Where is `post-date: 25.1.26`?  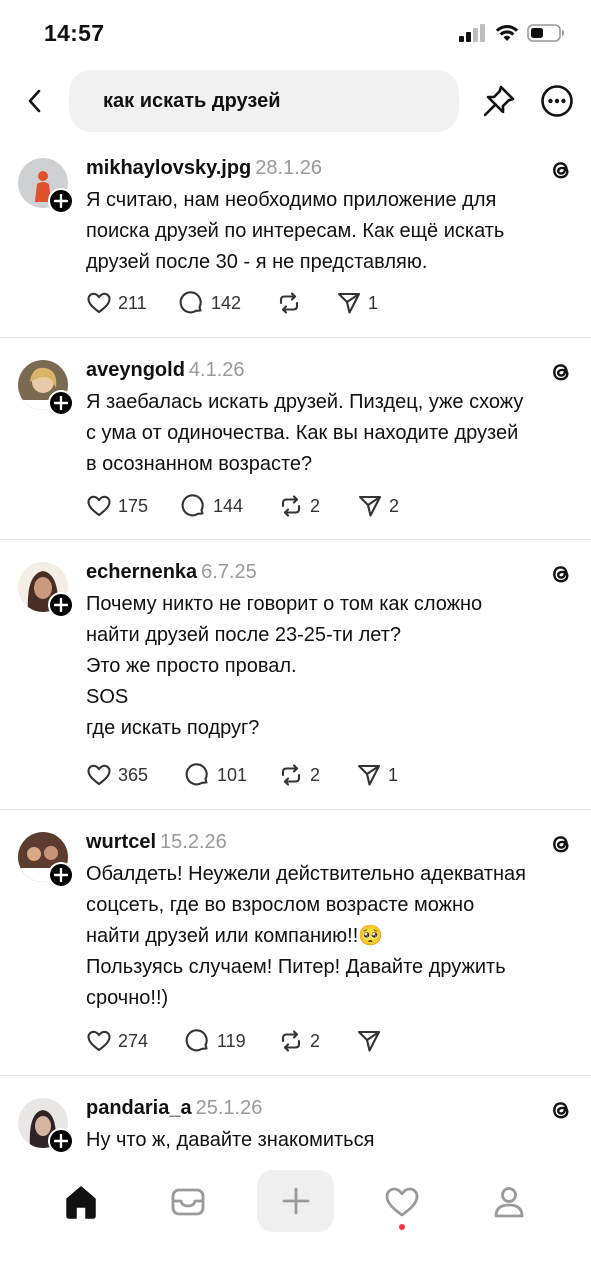 post-date: 25.1.26 is located at coordinates (229, 1108).